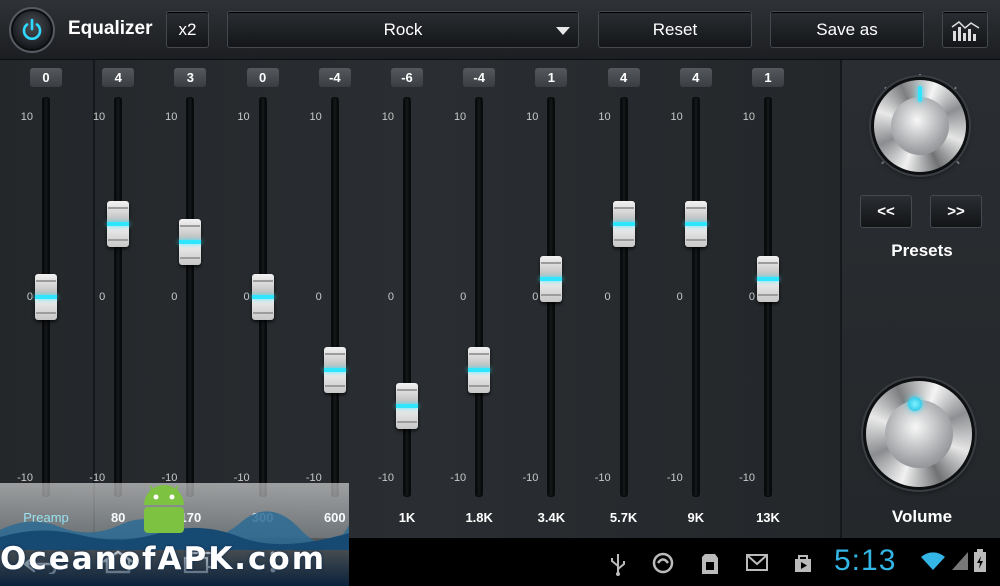 The height and width of the screenshot is (586, 1000). Describe the element at coordinates (847, 29) in the screenshot. I see `save-as-button: Save as` at that location.